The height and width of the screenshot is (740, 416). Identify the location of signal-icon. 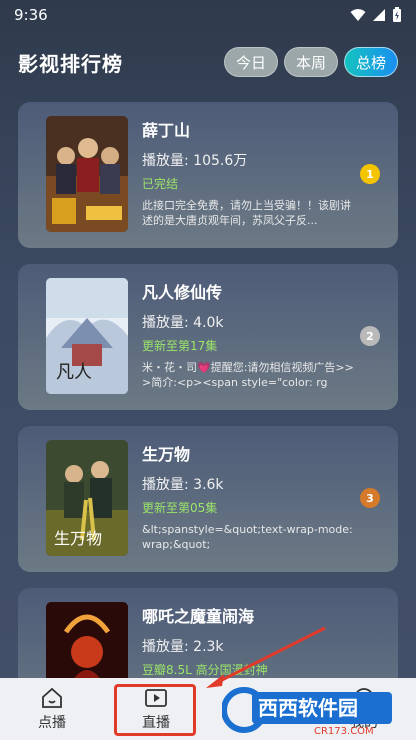
(379, 15).